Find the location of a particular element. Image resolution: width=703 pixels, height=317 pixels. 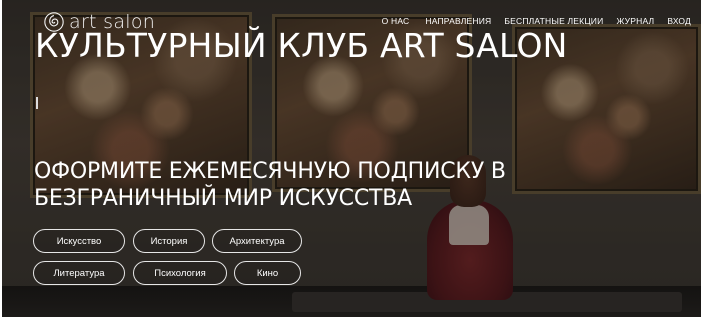

category-pill-psychology: Психология is located at coordinates (180, 273).